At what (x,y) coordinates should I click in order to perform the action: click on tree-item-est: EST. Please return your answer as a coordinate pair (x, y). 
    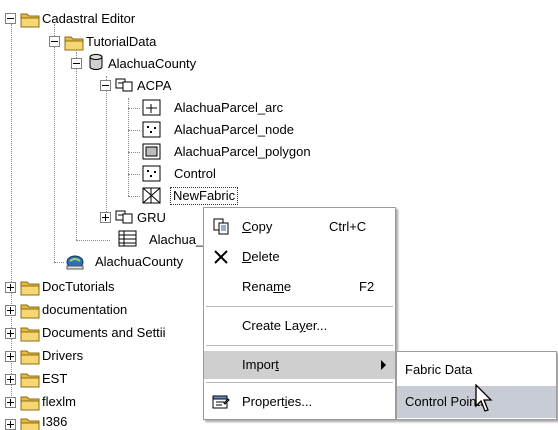
    Looking at the image, I should click on (54, 379).